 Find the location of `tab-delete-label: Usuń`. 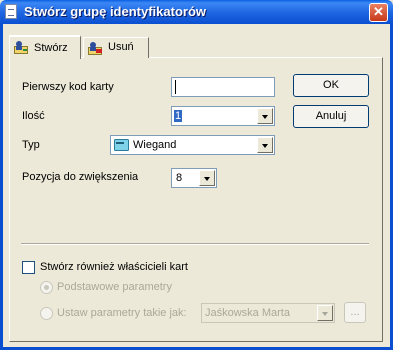

tab-delete-label: Usuń is located at coordinates (121, 47).